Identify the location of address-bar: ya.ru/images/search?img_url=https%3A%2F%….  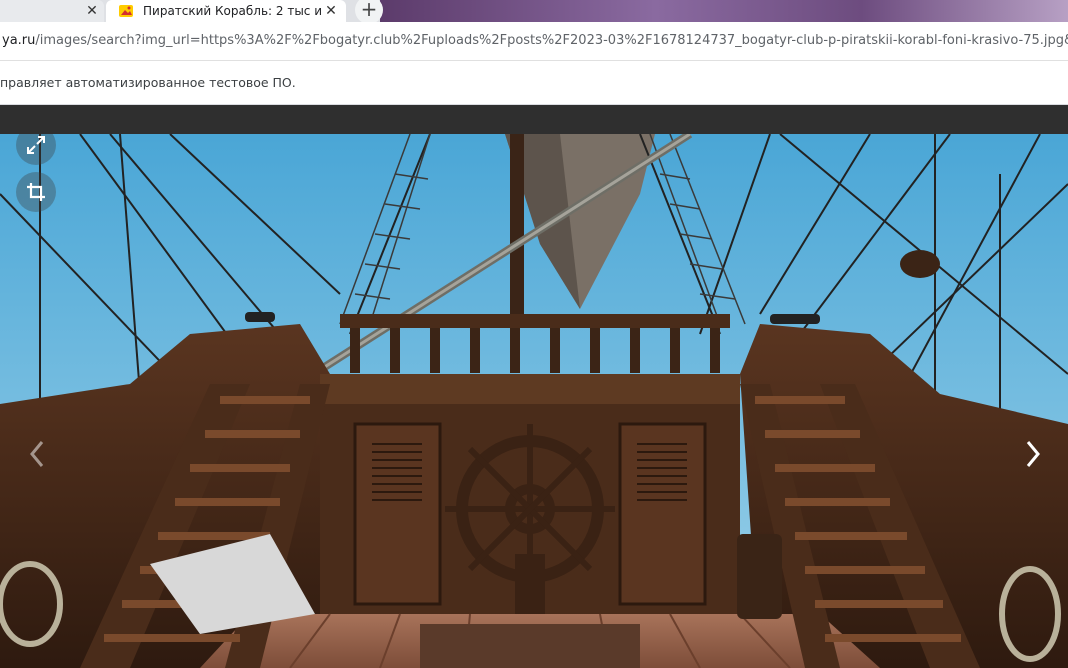
(534, 41).